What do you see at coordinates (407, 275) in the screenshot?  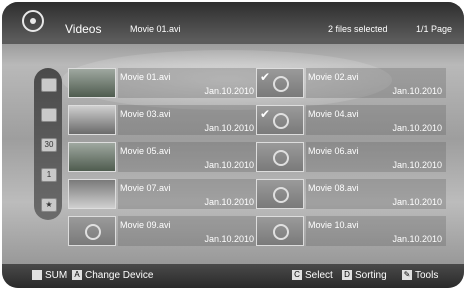 I see `tools-icon: ✎` at bounding box center [407, 275].